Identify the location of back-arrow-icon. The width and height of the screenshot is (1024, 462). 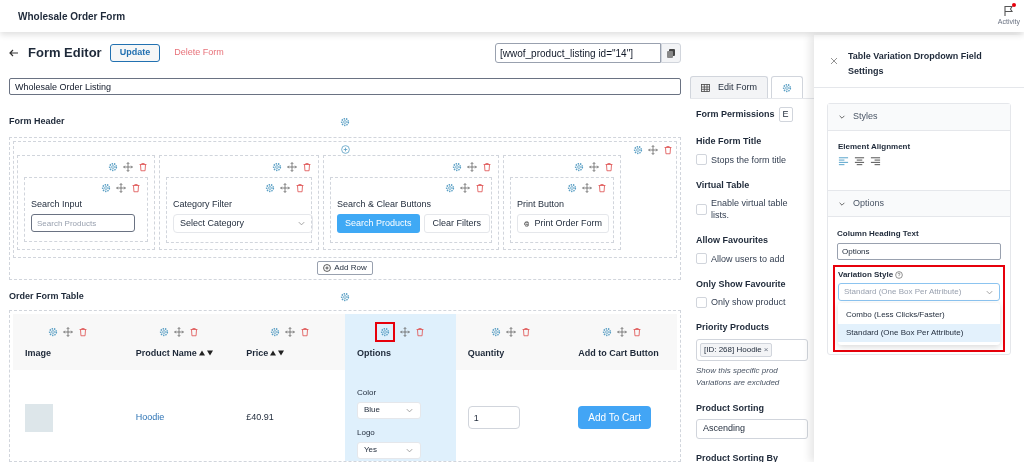
(14, 53).